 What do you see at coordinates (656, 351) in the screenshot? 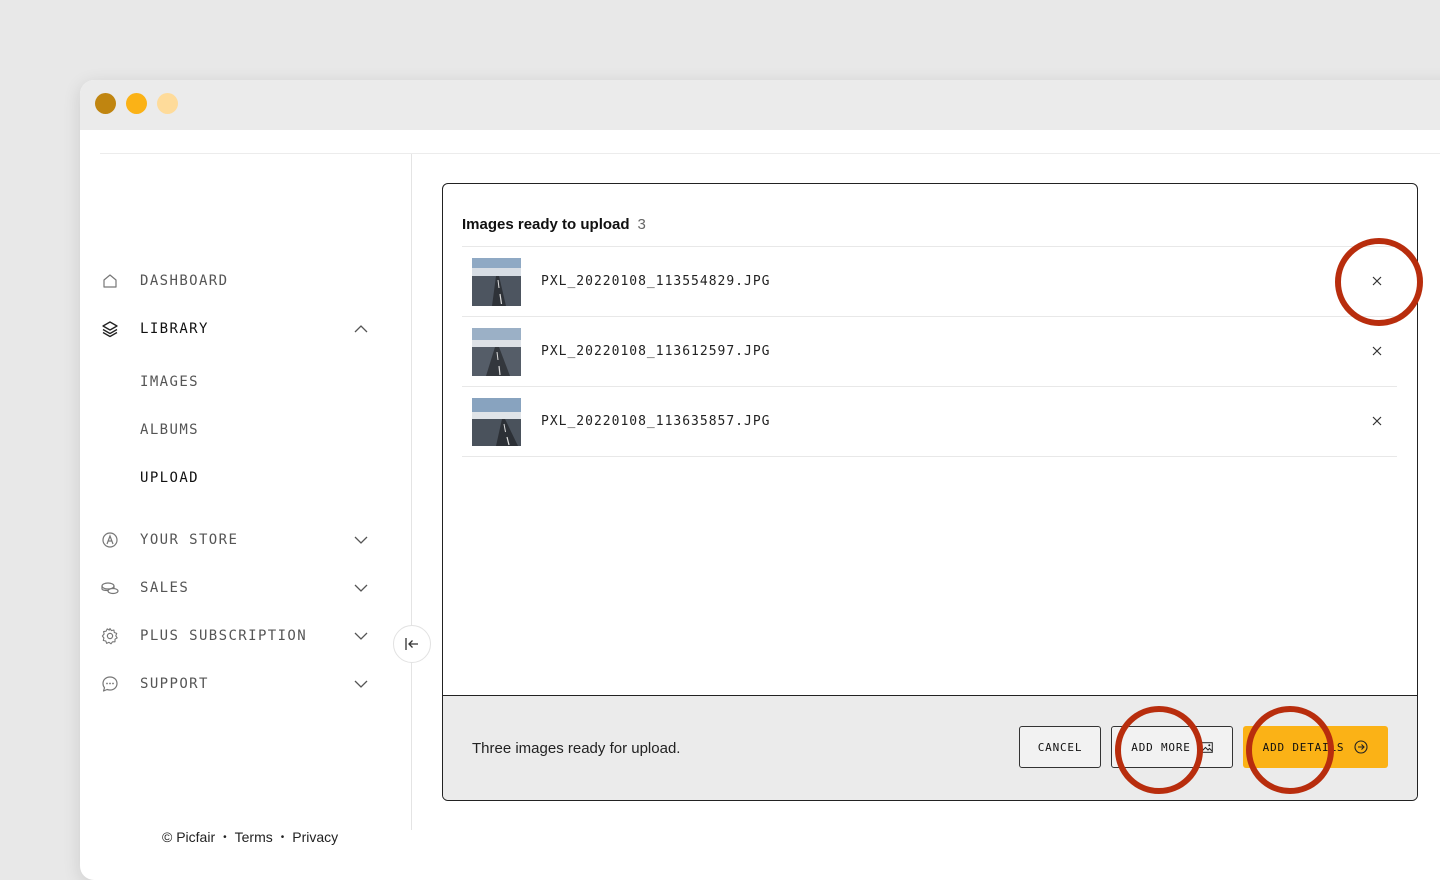
I see `file-name: PXL_20220108_113612597.JPG` at bounding box center [656, 351].